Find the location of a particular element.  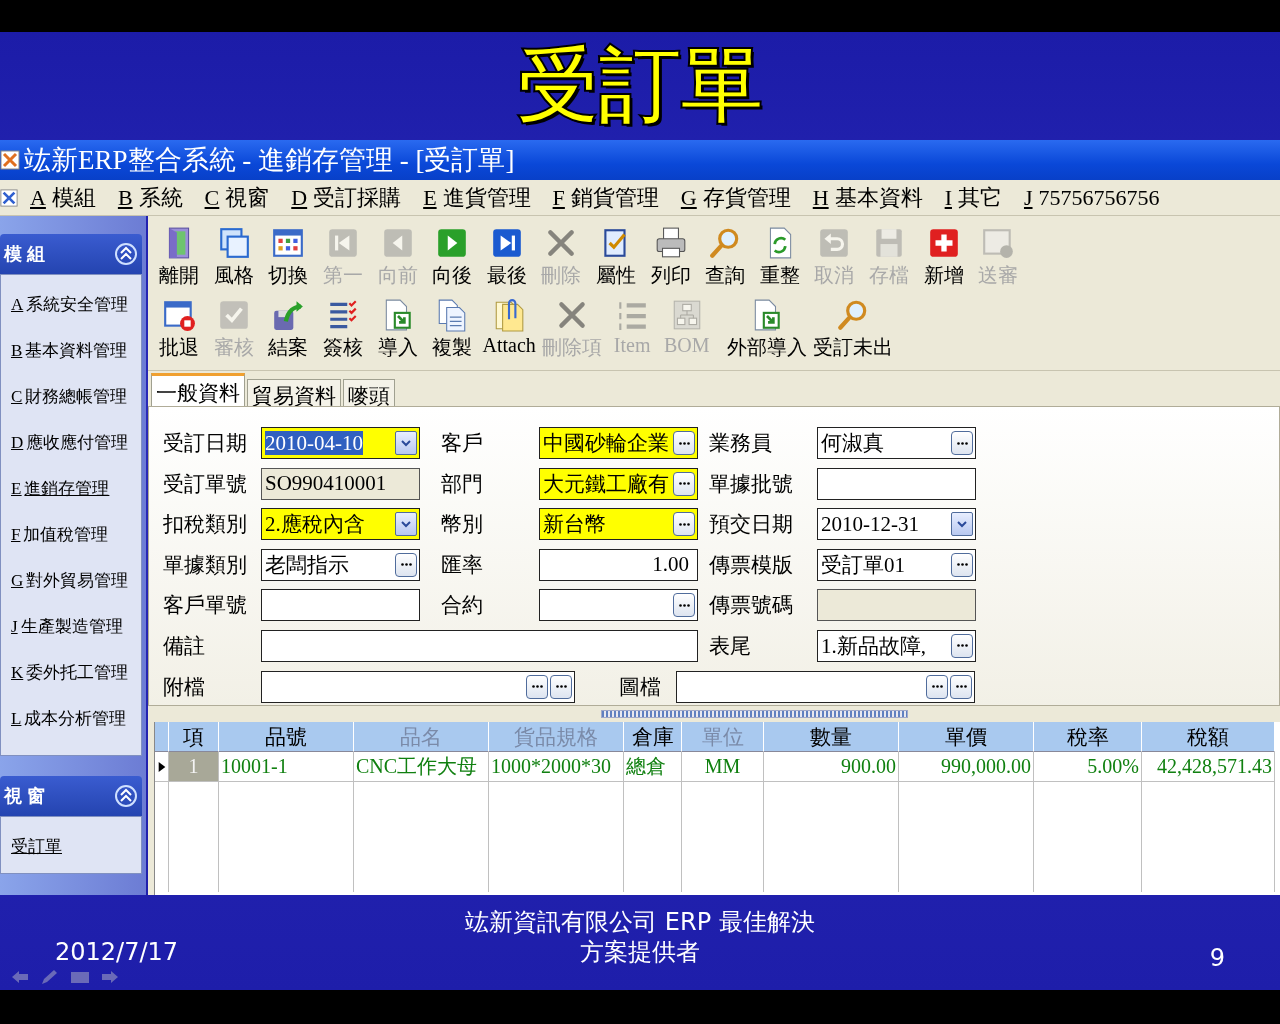

lookup-field: 中國砂輪企業 is located at coordinates (618, 443).